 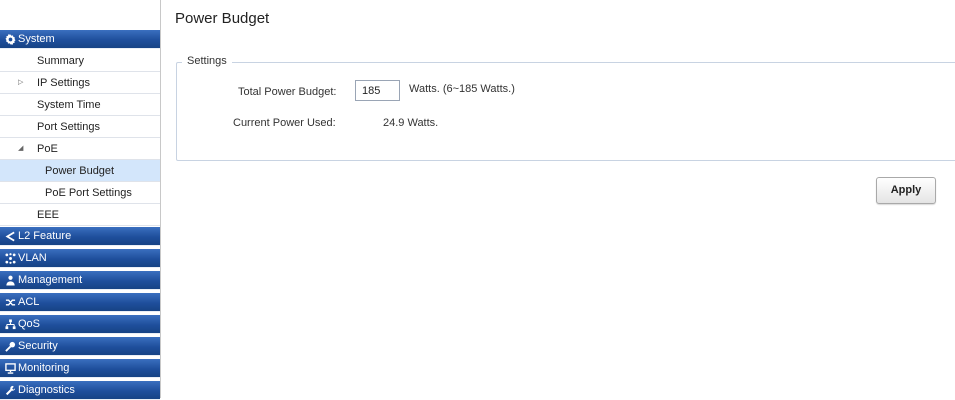 I want to click on sidebar-category-l2-feature: L2 Feature, so click(x=80, y=236).